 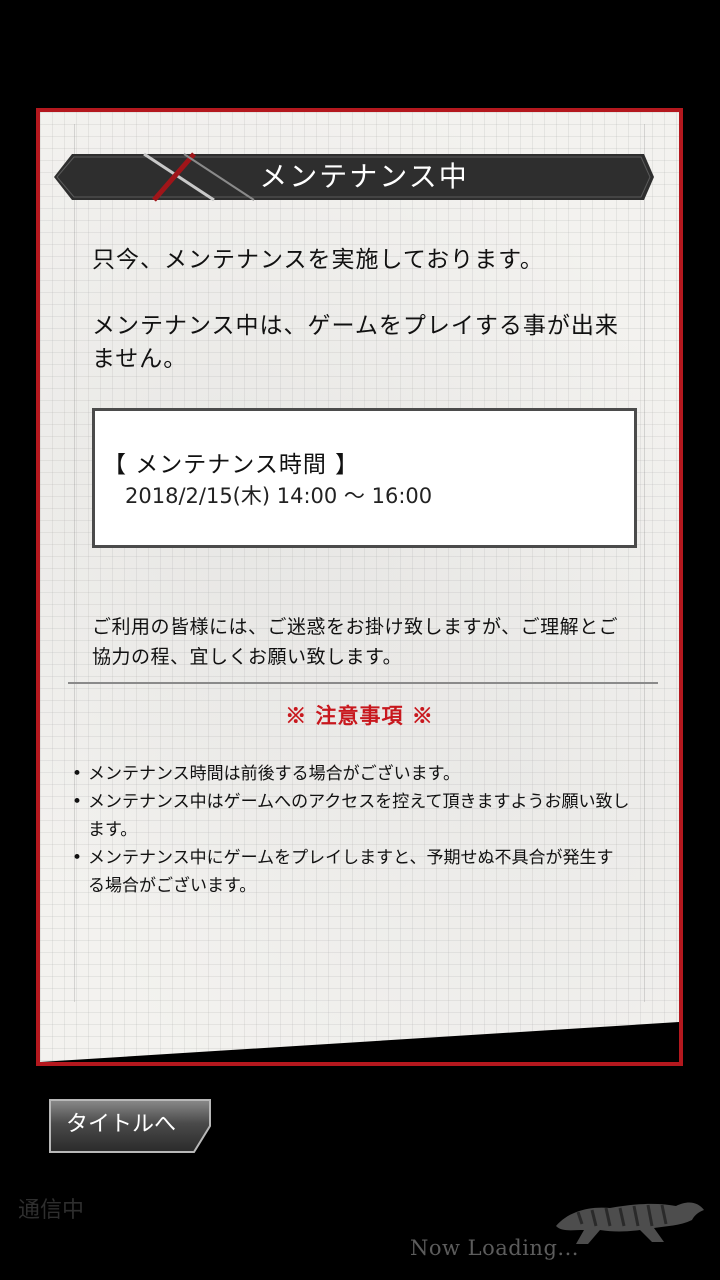 I want to click on back-to-title-button: タイトルへ, so click(x=130, y=1126).